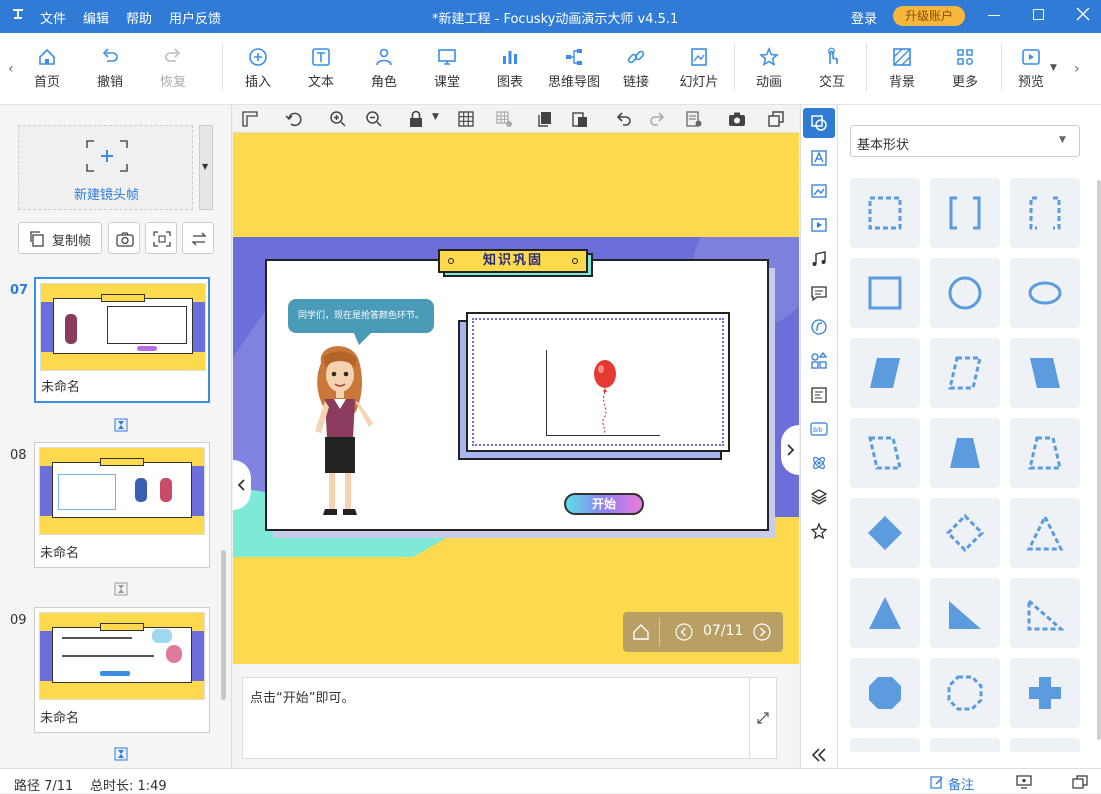  Describe the element at coordinates (435, 117) in the screenshot. I see `lock-dropdown-icon: ▼` at that location.